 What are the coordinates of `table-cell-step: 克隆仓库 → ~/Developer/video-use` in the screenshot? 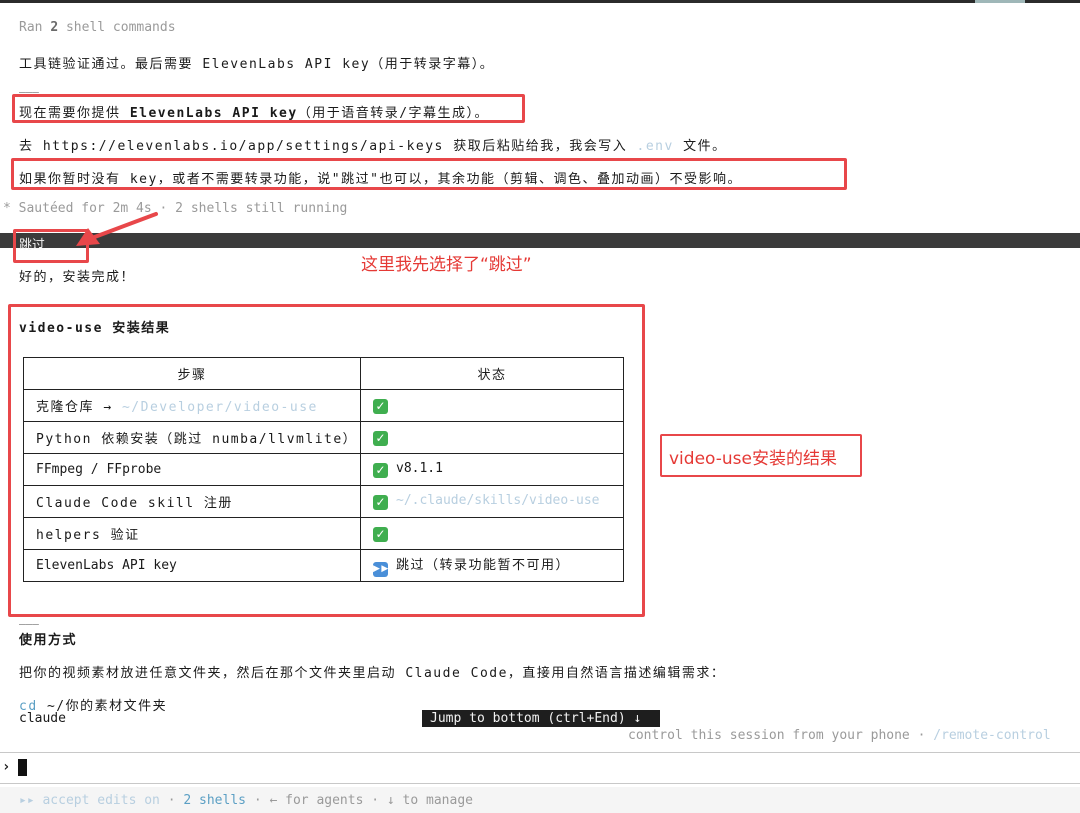 It's located at (192, 405).